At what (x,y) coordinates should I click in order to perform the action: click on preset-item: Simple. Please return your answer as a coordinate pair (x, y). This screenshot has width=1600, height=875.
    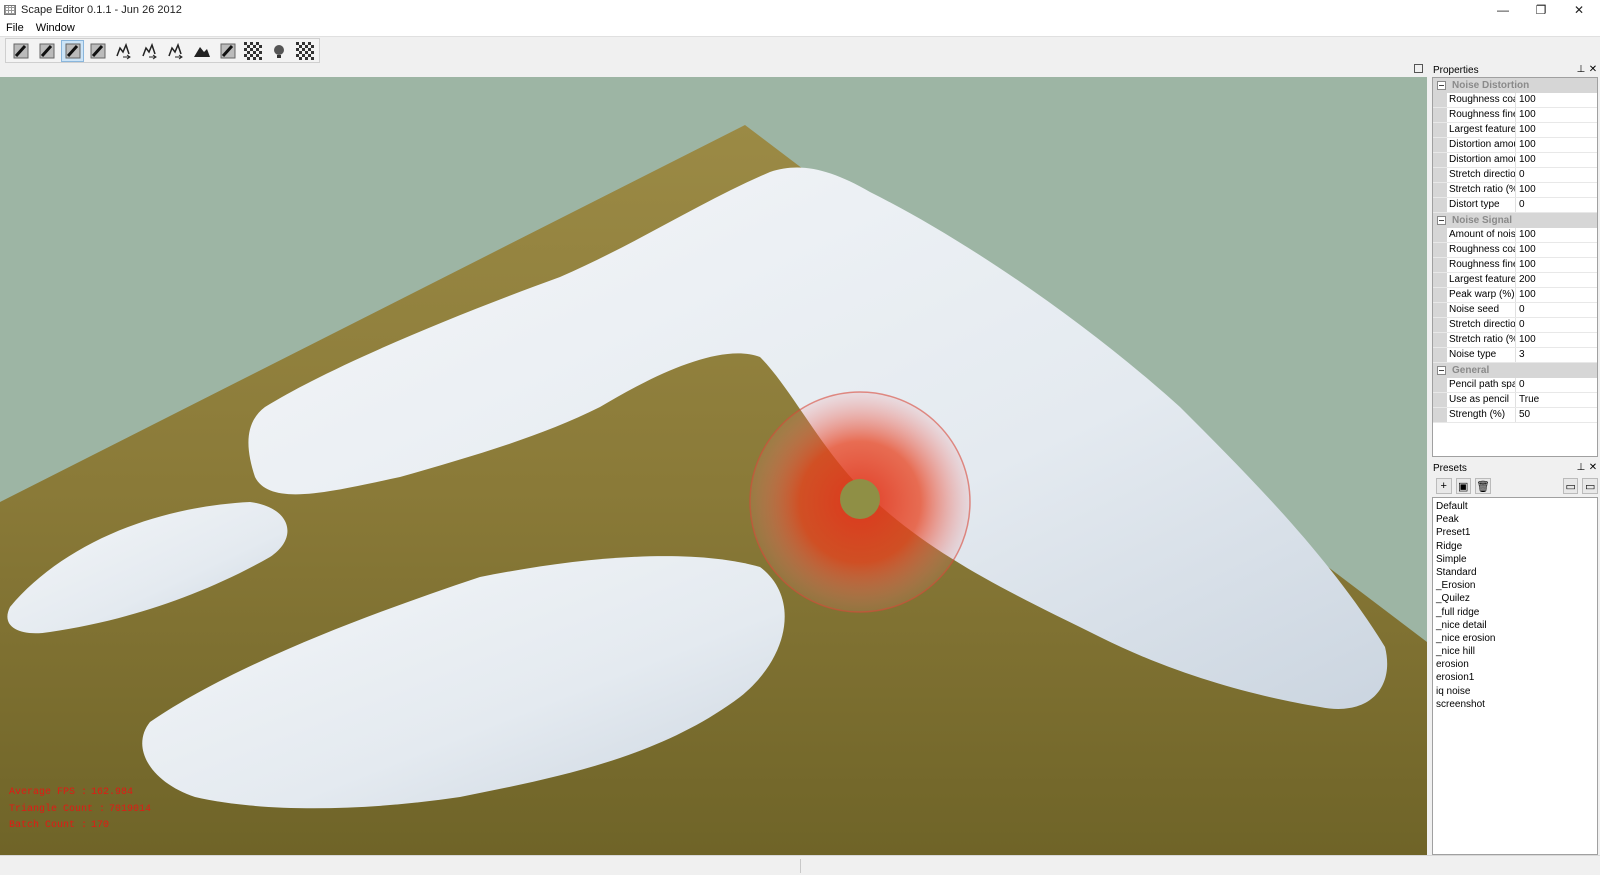
    Looking at the image, I should click on (1515, 559).